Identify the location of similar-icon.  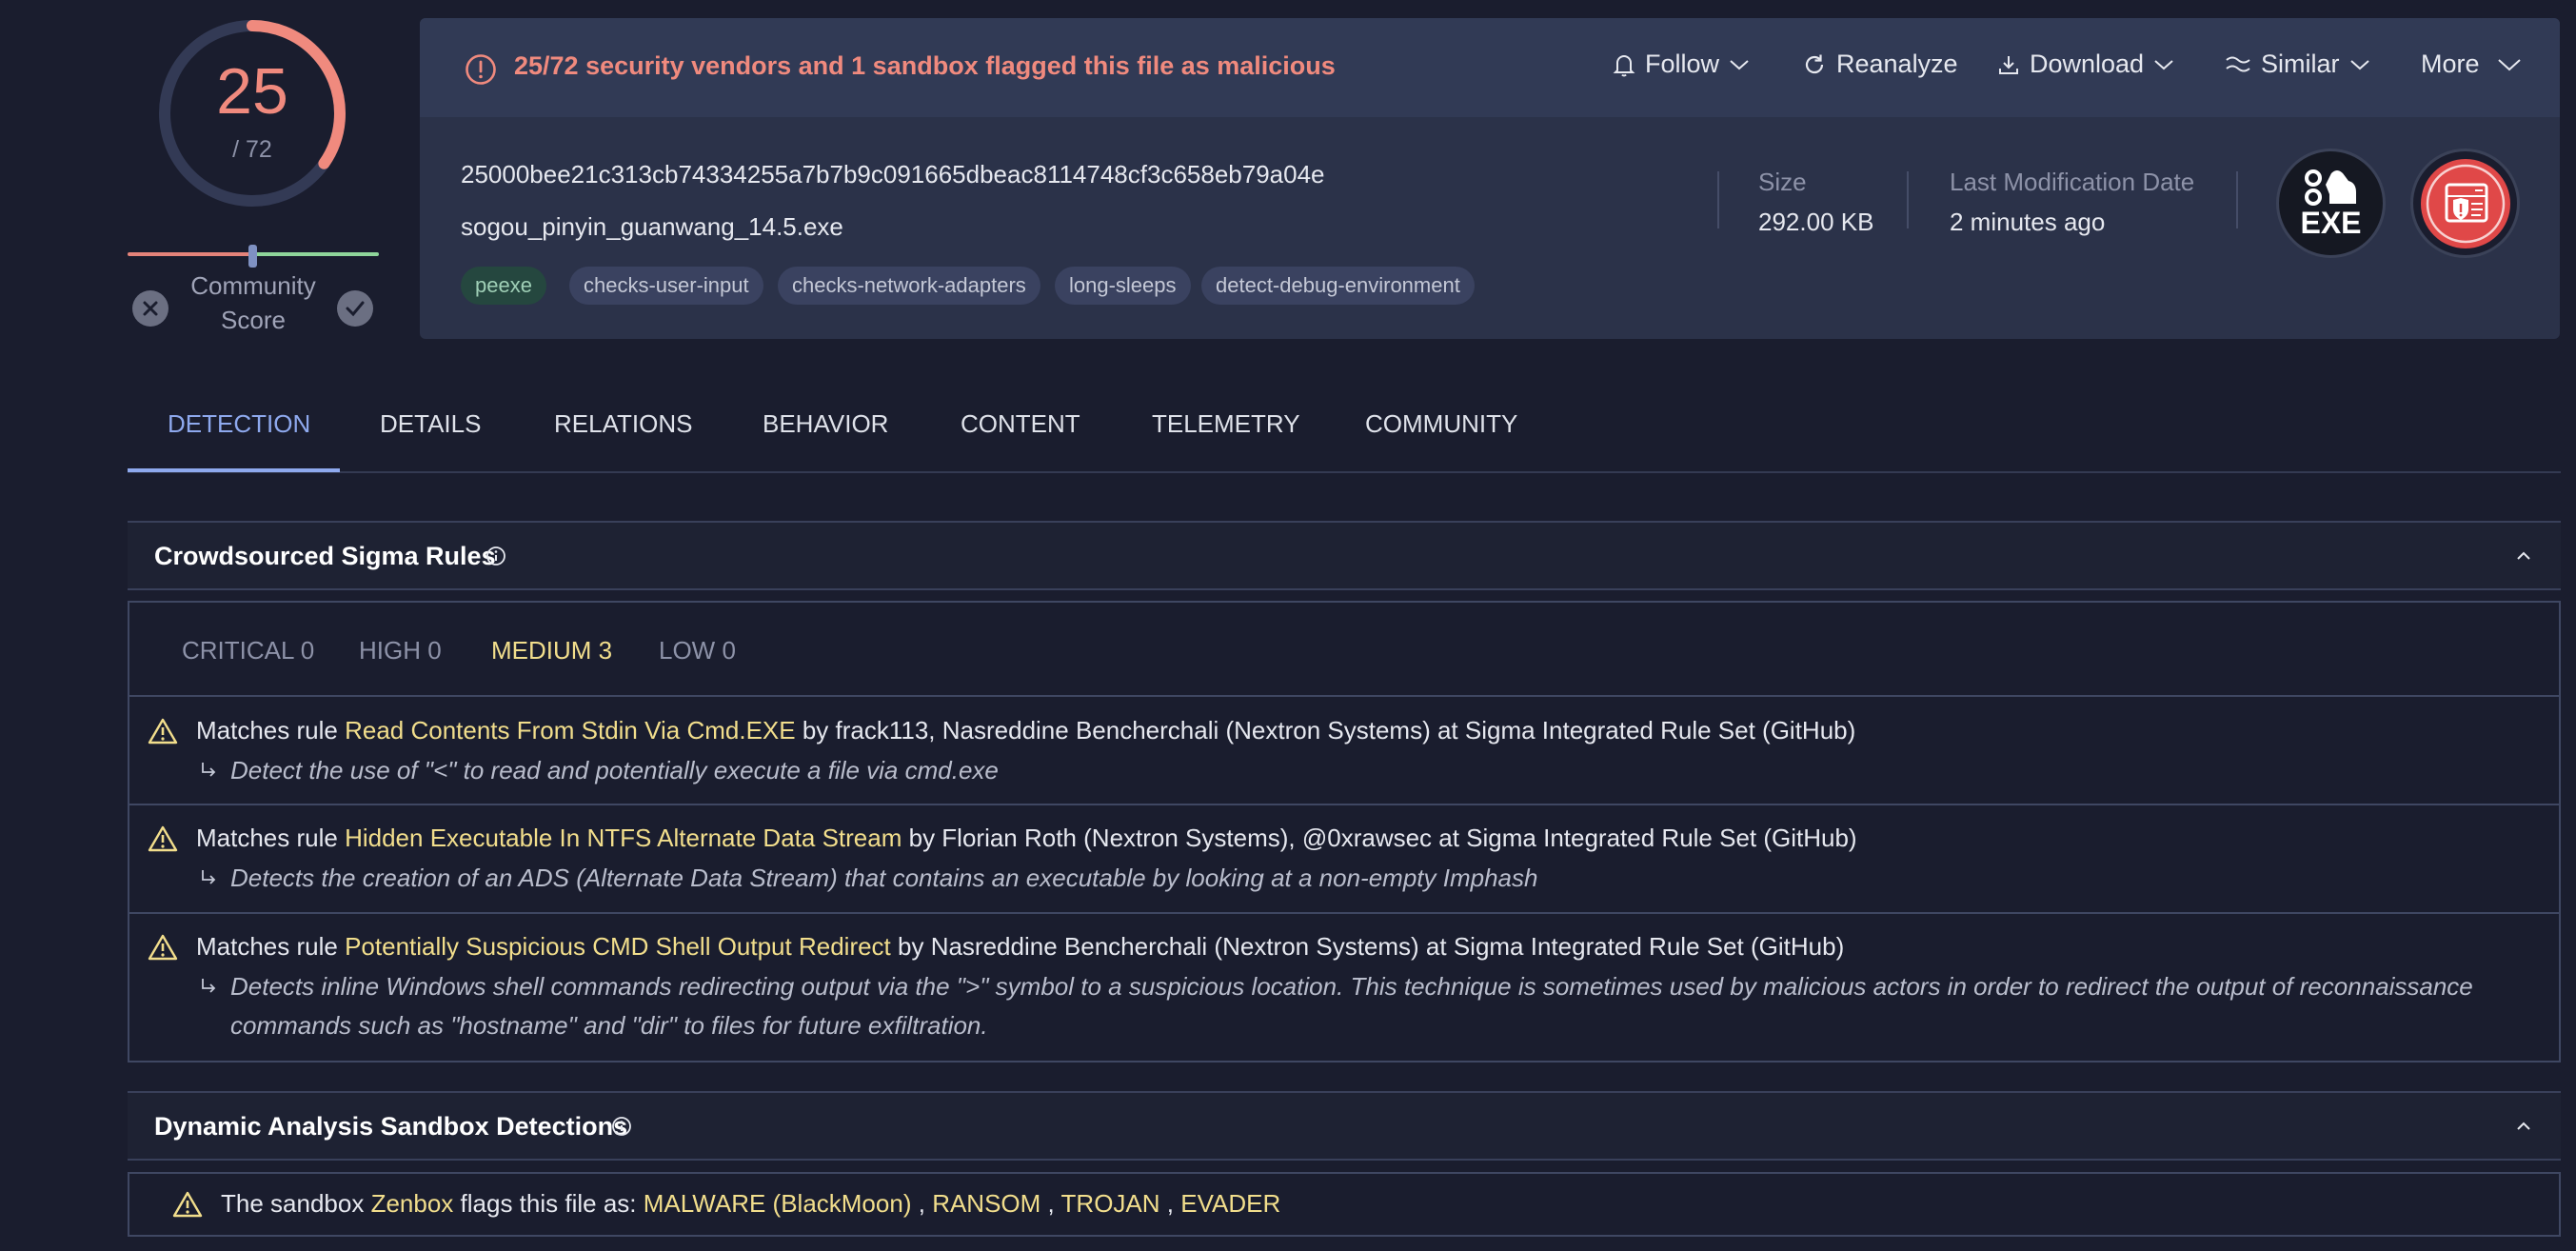
(2238, 63).